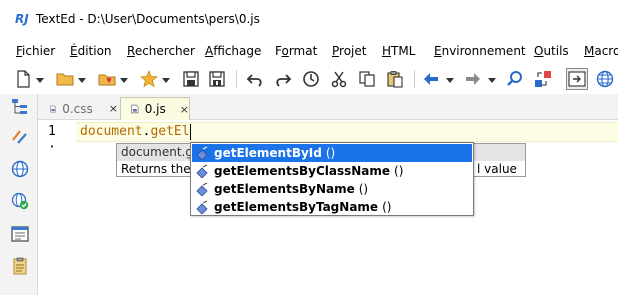 This screenshot has height=295, width=618. Describe the element at coordinates (284, 189) in the screenshot. I see `autocomplete-name: getElementsByName` at that location.